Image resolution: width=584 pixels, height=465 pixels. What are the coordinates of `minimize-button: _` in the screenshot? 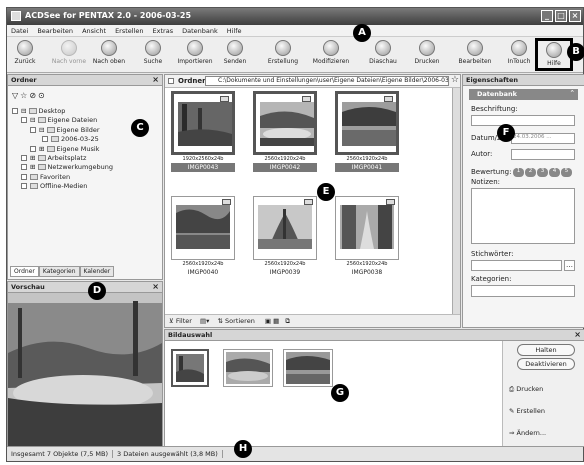 It's located at (547, 16).